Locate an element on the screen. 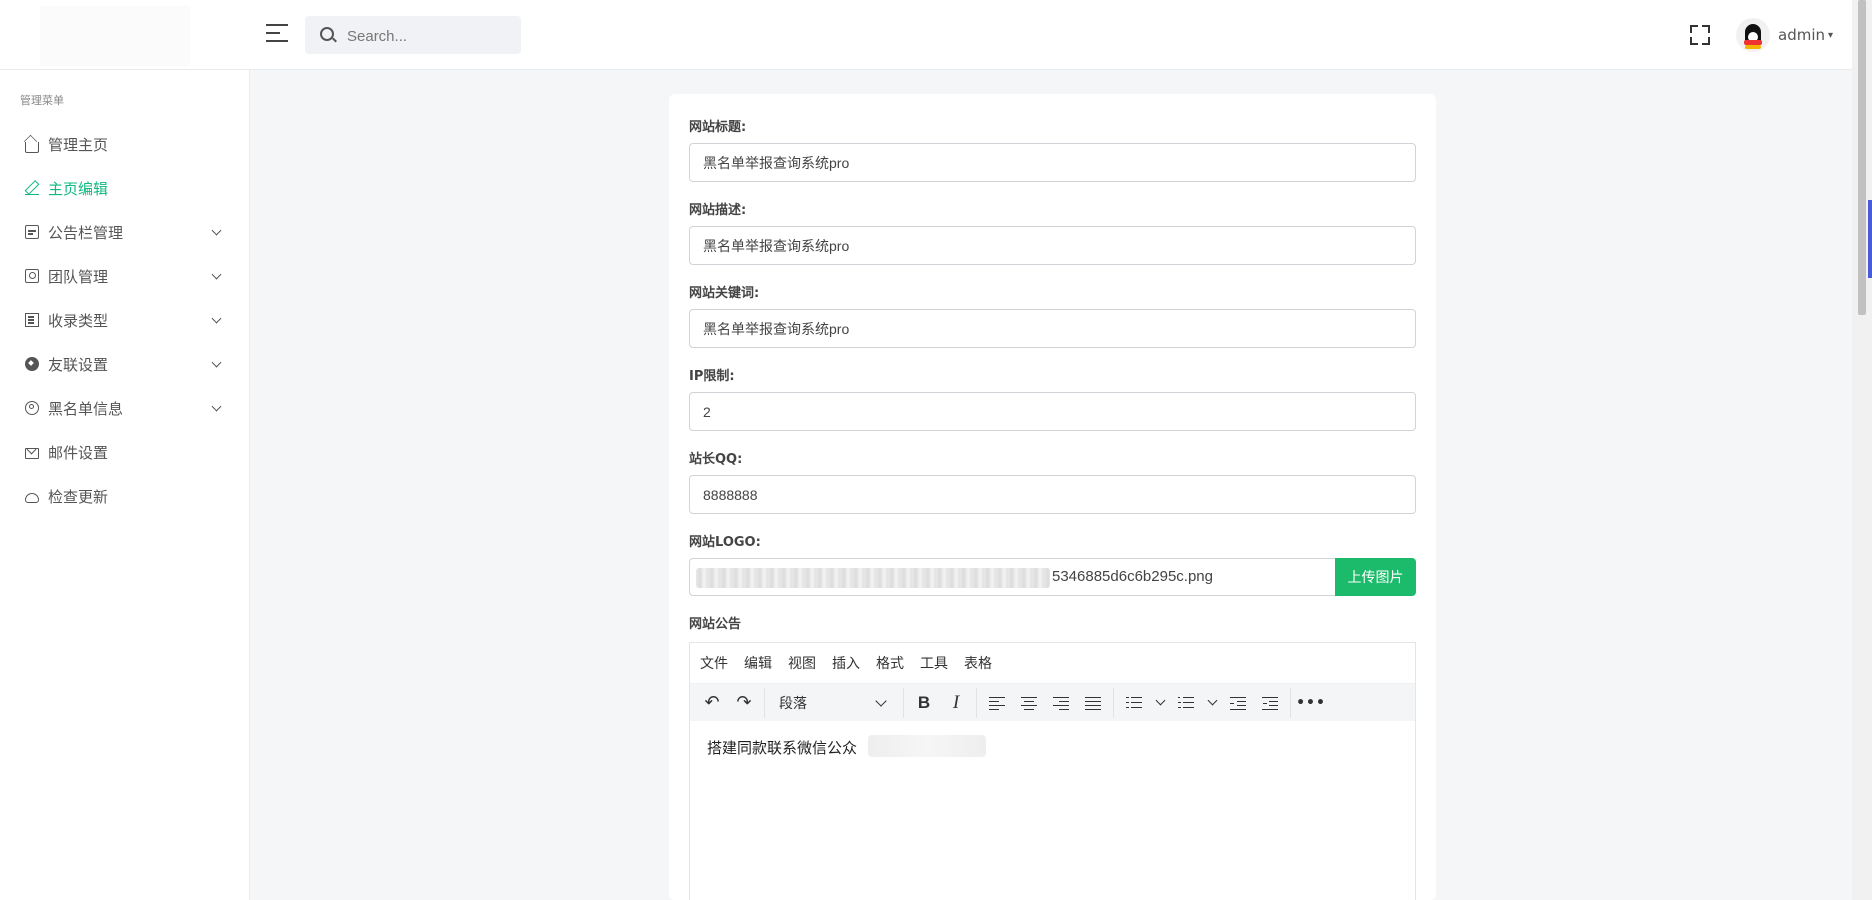 The width and height of the screenshot is (1872, 900). board-icon is located at coordinates (32, 232).